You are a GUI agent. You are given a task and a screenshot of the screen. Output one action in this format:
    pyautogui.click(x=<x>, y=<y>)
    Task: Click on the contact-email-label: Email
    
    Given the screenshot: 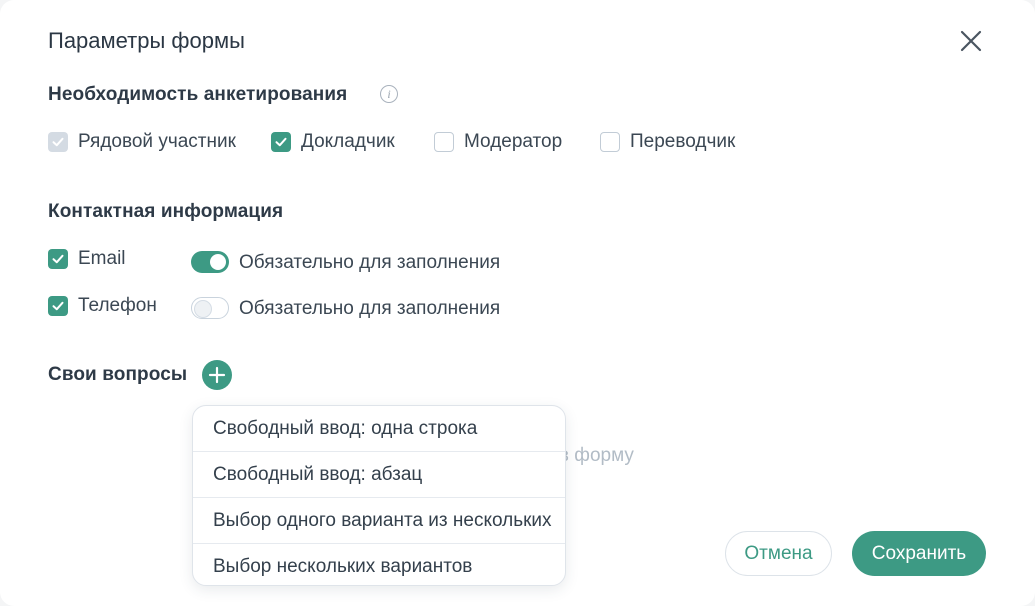 What is the action you would take?
    pyautogui.click(x=102, y=258)
    